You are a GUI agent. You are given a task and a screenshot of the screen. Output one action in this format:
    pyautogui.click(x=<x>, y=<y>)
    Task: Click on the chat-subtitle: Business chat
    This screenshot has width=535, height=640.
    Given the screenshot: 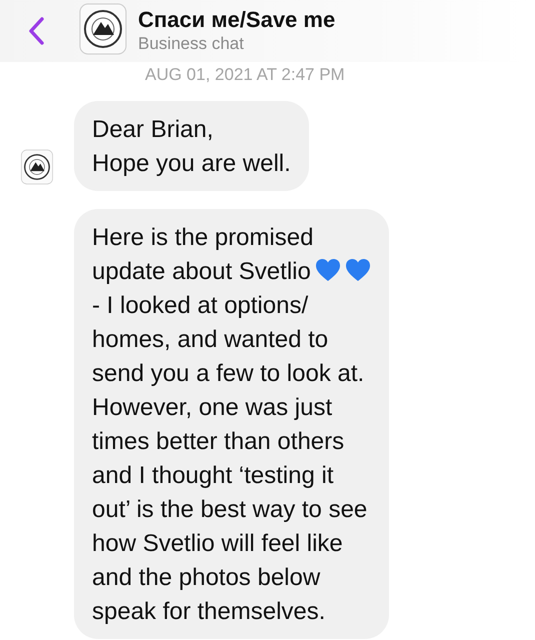 What is the action you would take?
    pyautogui.click(x=191, y=44)
    